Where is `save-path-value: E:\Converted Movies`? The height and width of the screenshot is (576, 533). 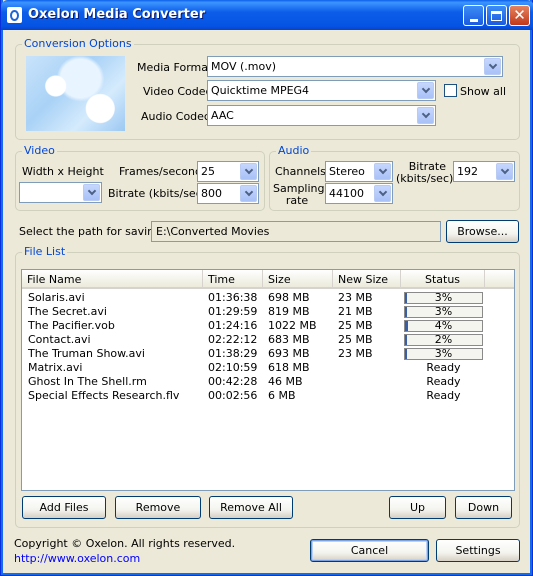
save-path-value: E:\Converted Movies is located at coordinates (213, 231).